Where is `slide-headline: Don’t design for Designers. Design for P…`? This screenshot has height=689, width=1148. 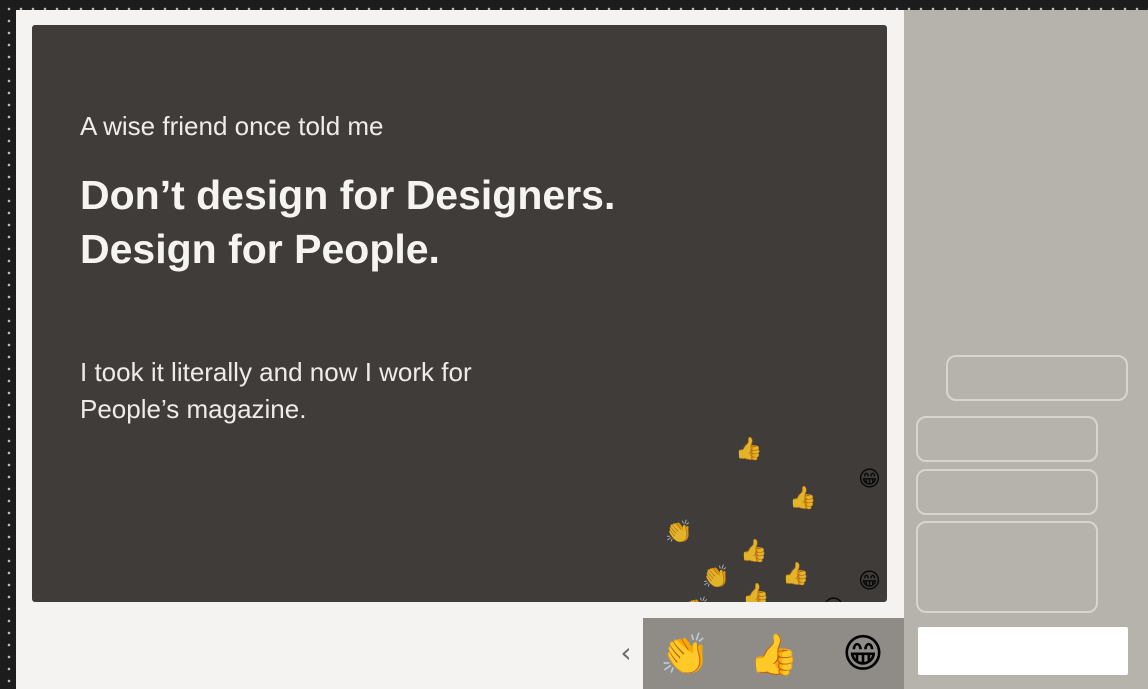
slide-headline: Don’t design for Designers. Design for P… is located at coordinates (347, 222).